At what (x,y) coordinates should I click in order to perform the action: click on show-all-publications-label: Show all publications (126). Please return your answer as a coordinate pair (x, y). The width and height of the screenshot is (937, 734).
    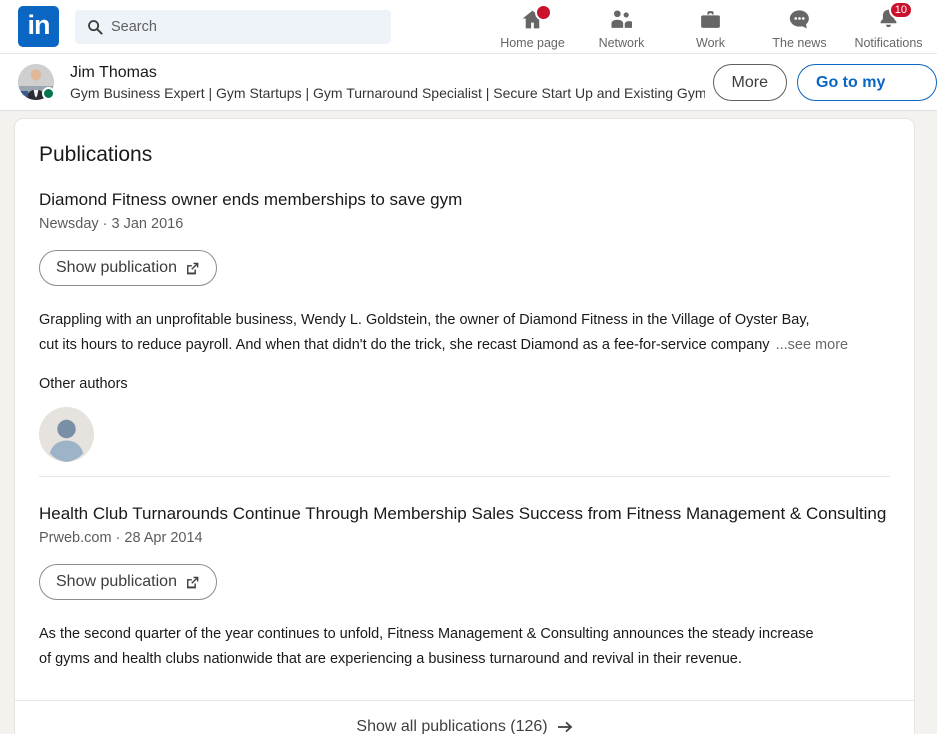
    Looking at the image, I should click on (452, 726).